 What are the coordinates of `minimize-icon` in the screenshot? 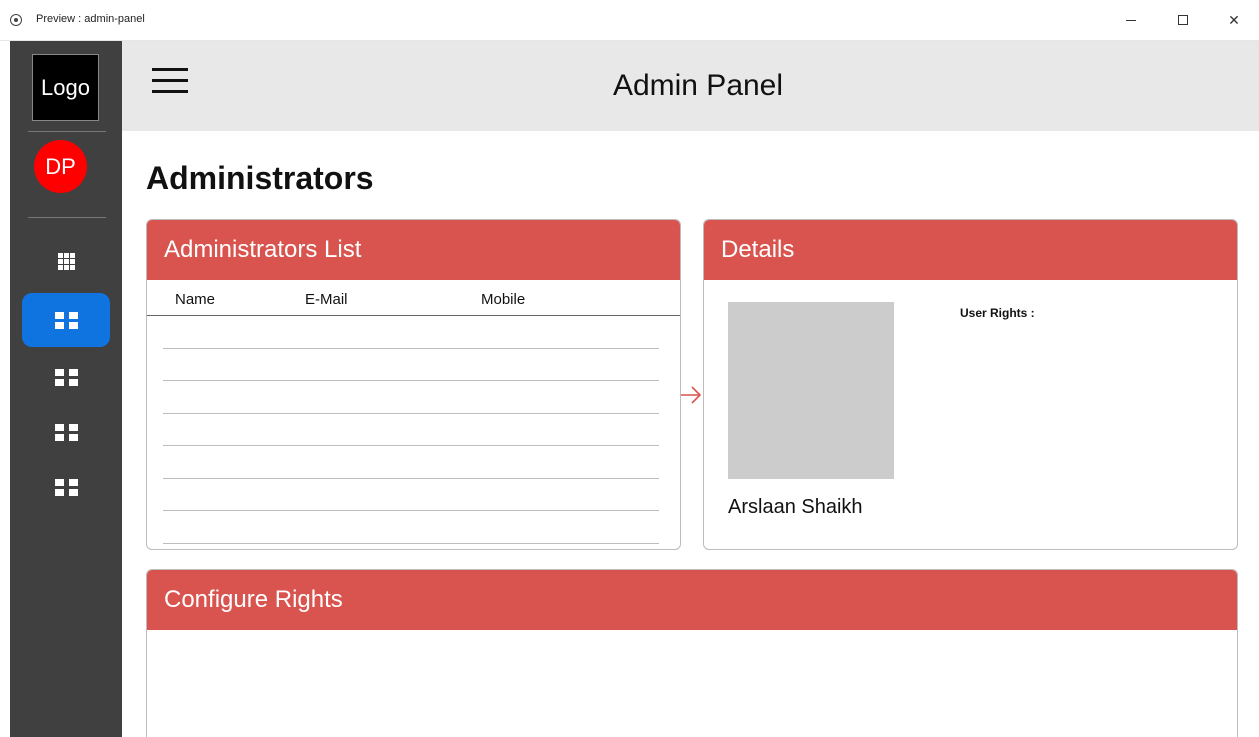 It's located at (1131, 20).